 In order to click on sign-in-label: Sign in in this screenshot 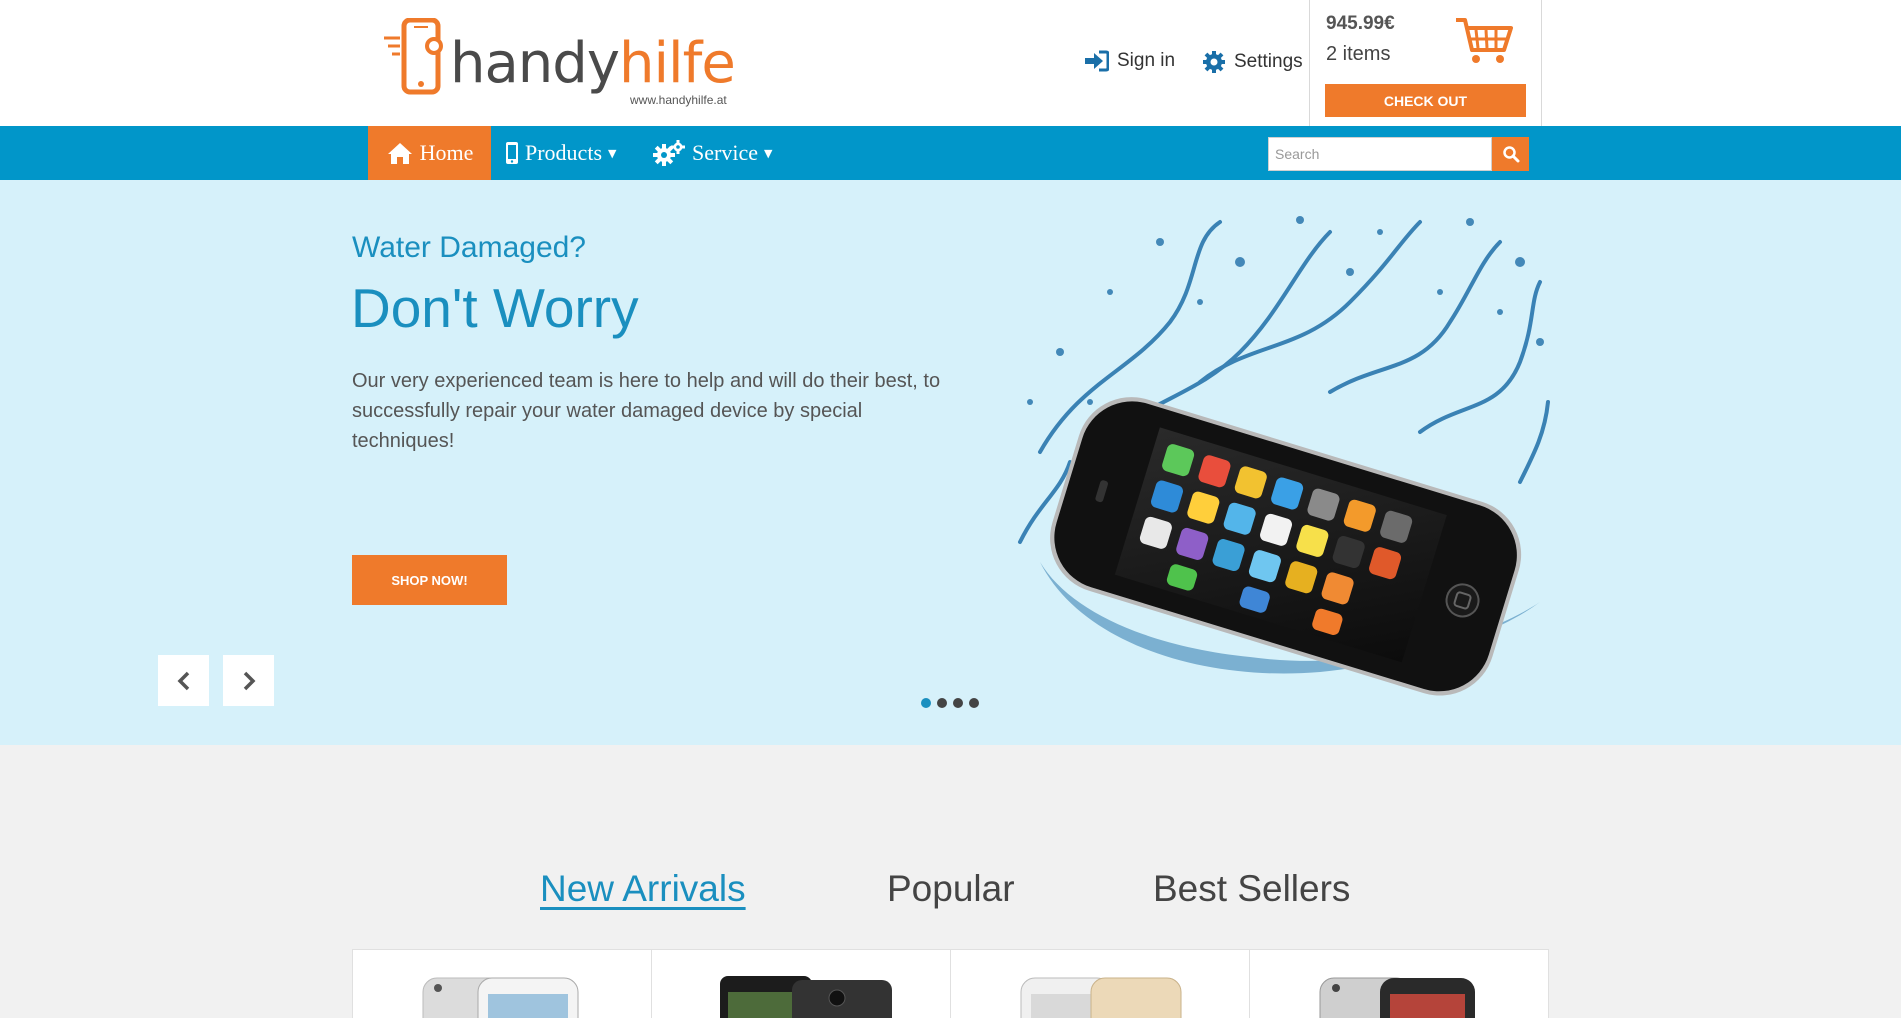, I will do `click(1146, 60)`.